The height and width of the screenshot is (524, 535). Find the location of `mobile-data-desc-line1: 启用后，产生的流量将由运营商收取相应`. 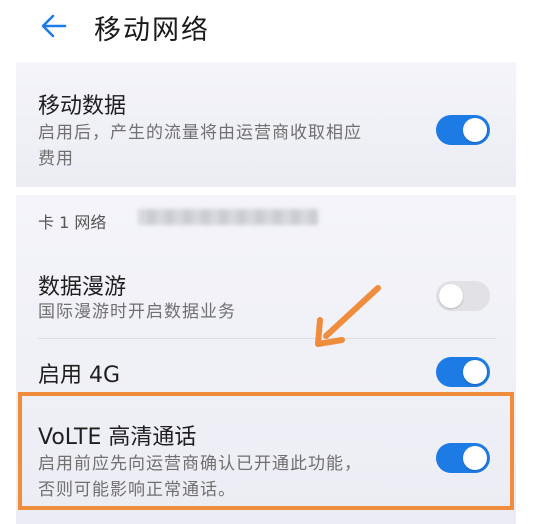

mobile-data-desc-line1: 启用后，产生的流量将由运营商收取相应 is located at coordinates (200, 133).